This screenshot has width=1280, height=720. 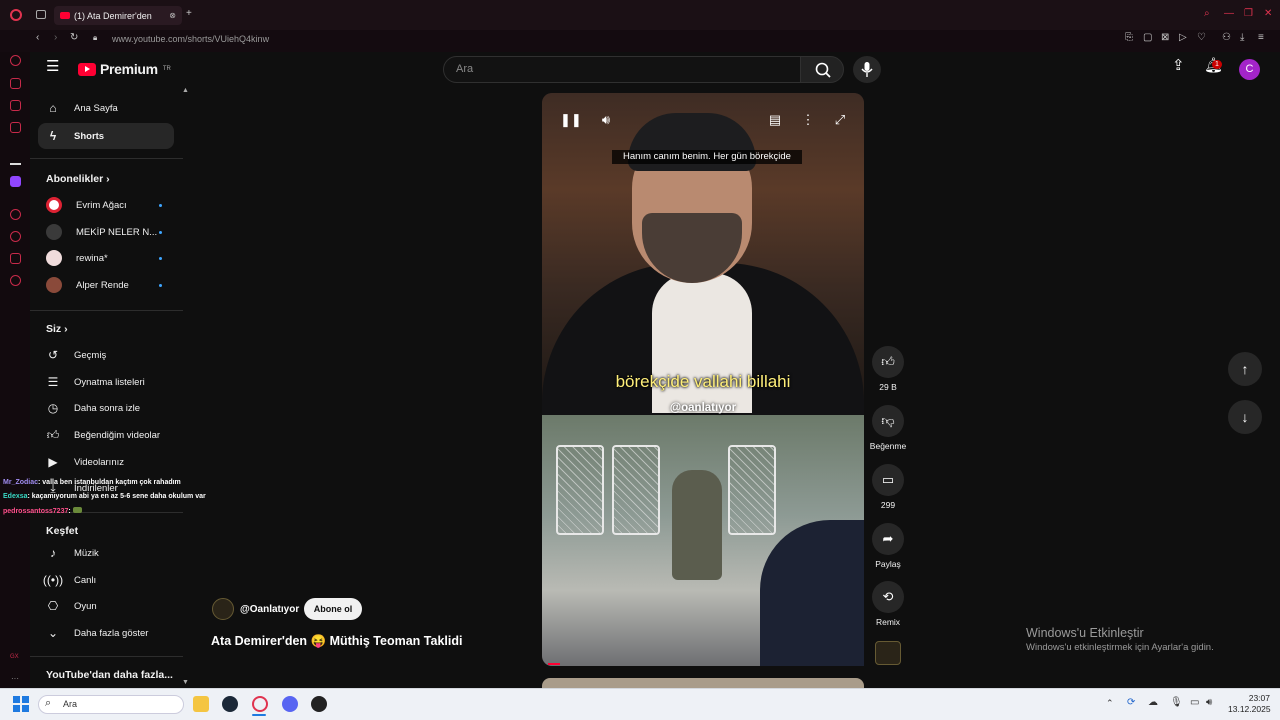 I want to click on workspaces-icon, so click(x=41, y=14).